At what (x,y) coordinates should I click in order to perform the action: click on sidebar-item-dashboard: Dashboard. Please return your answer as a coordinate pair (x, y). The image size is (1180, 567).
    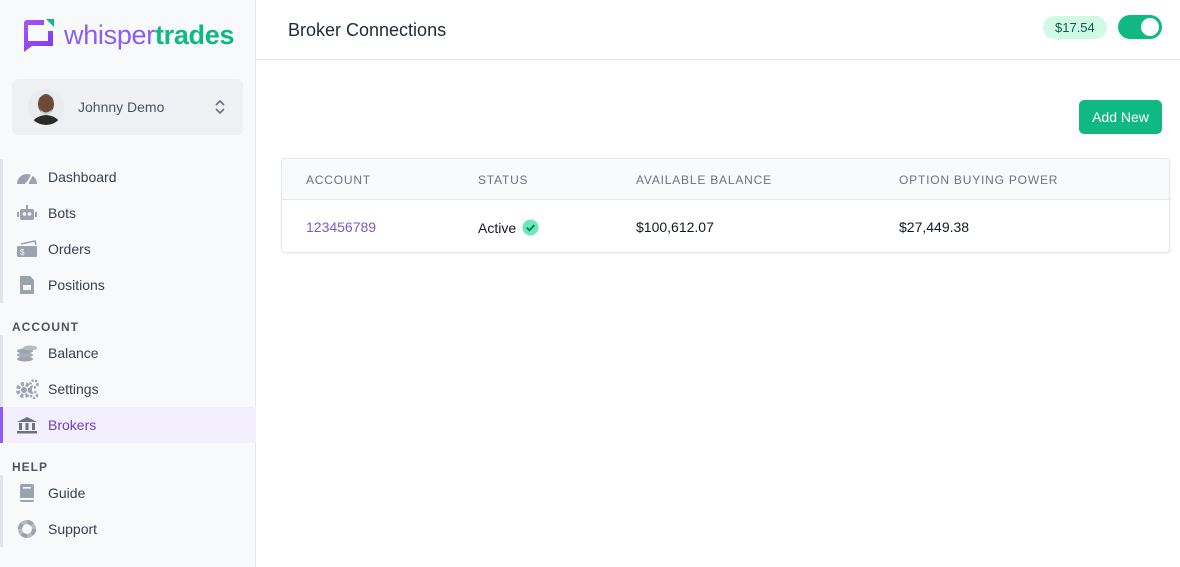
    Looking at the image, I should click on (129, 177).